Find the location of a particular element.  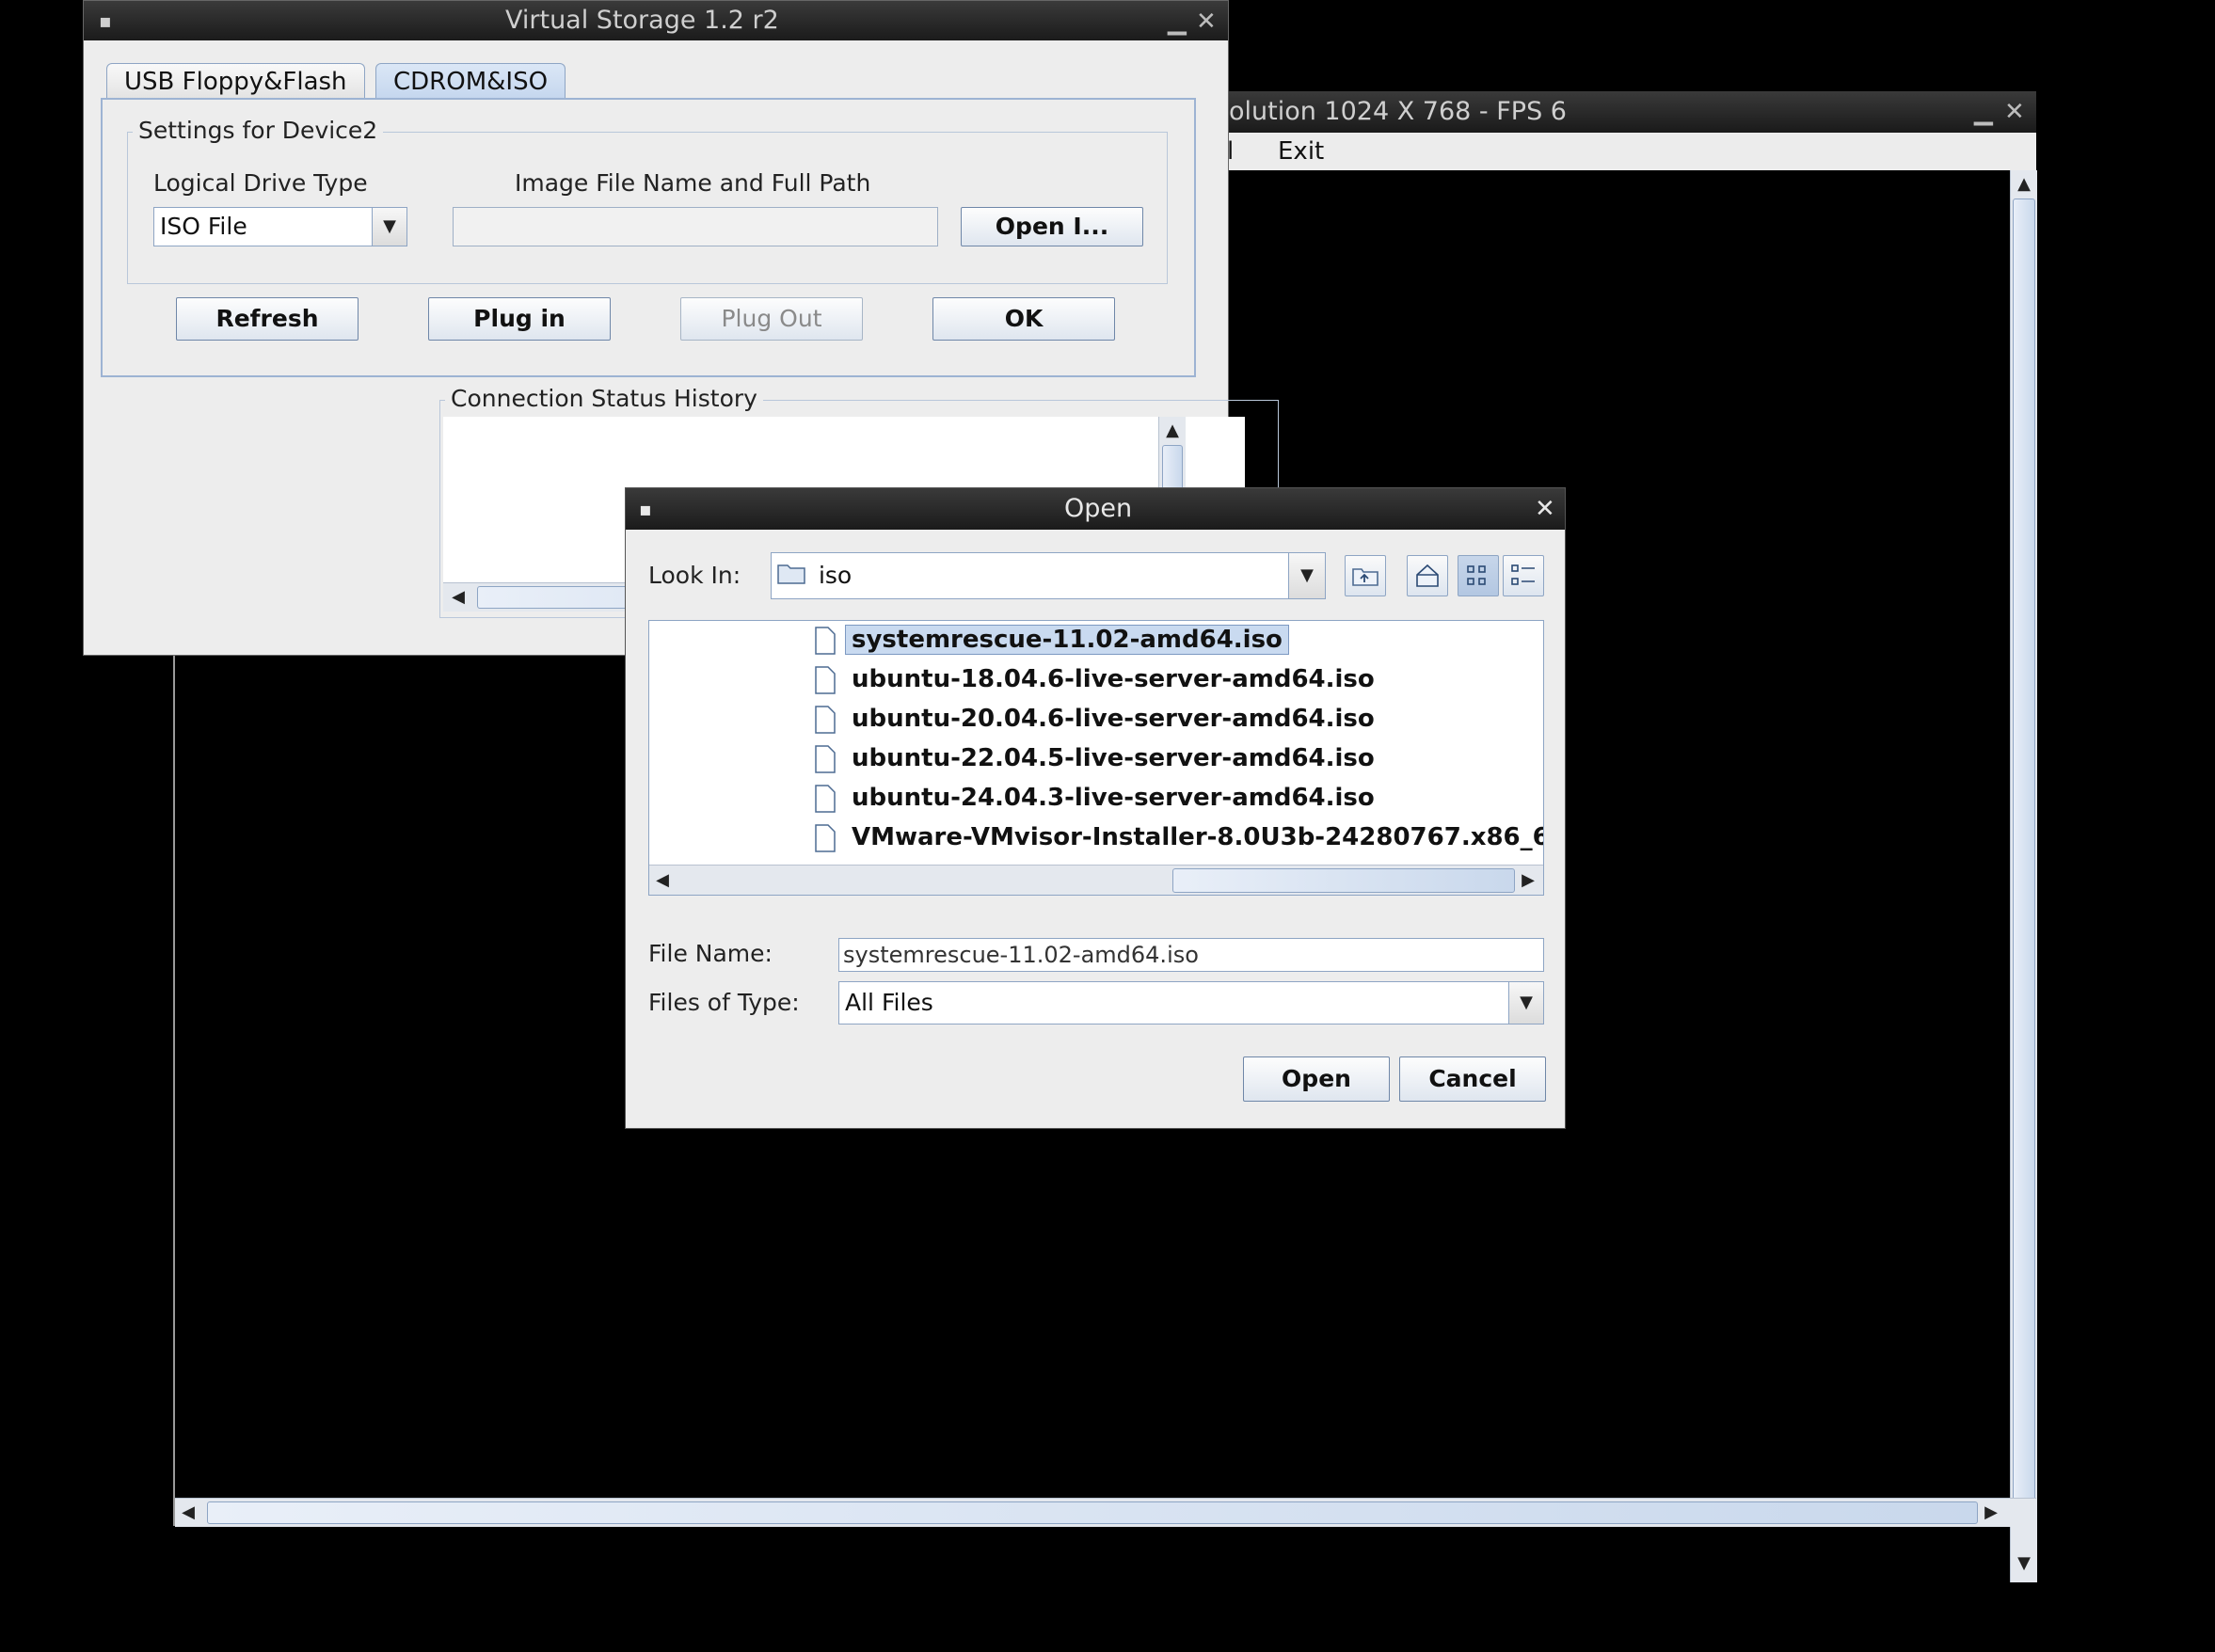

file-name-label: File Name: is located at coordinates (710, 953).